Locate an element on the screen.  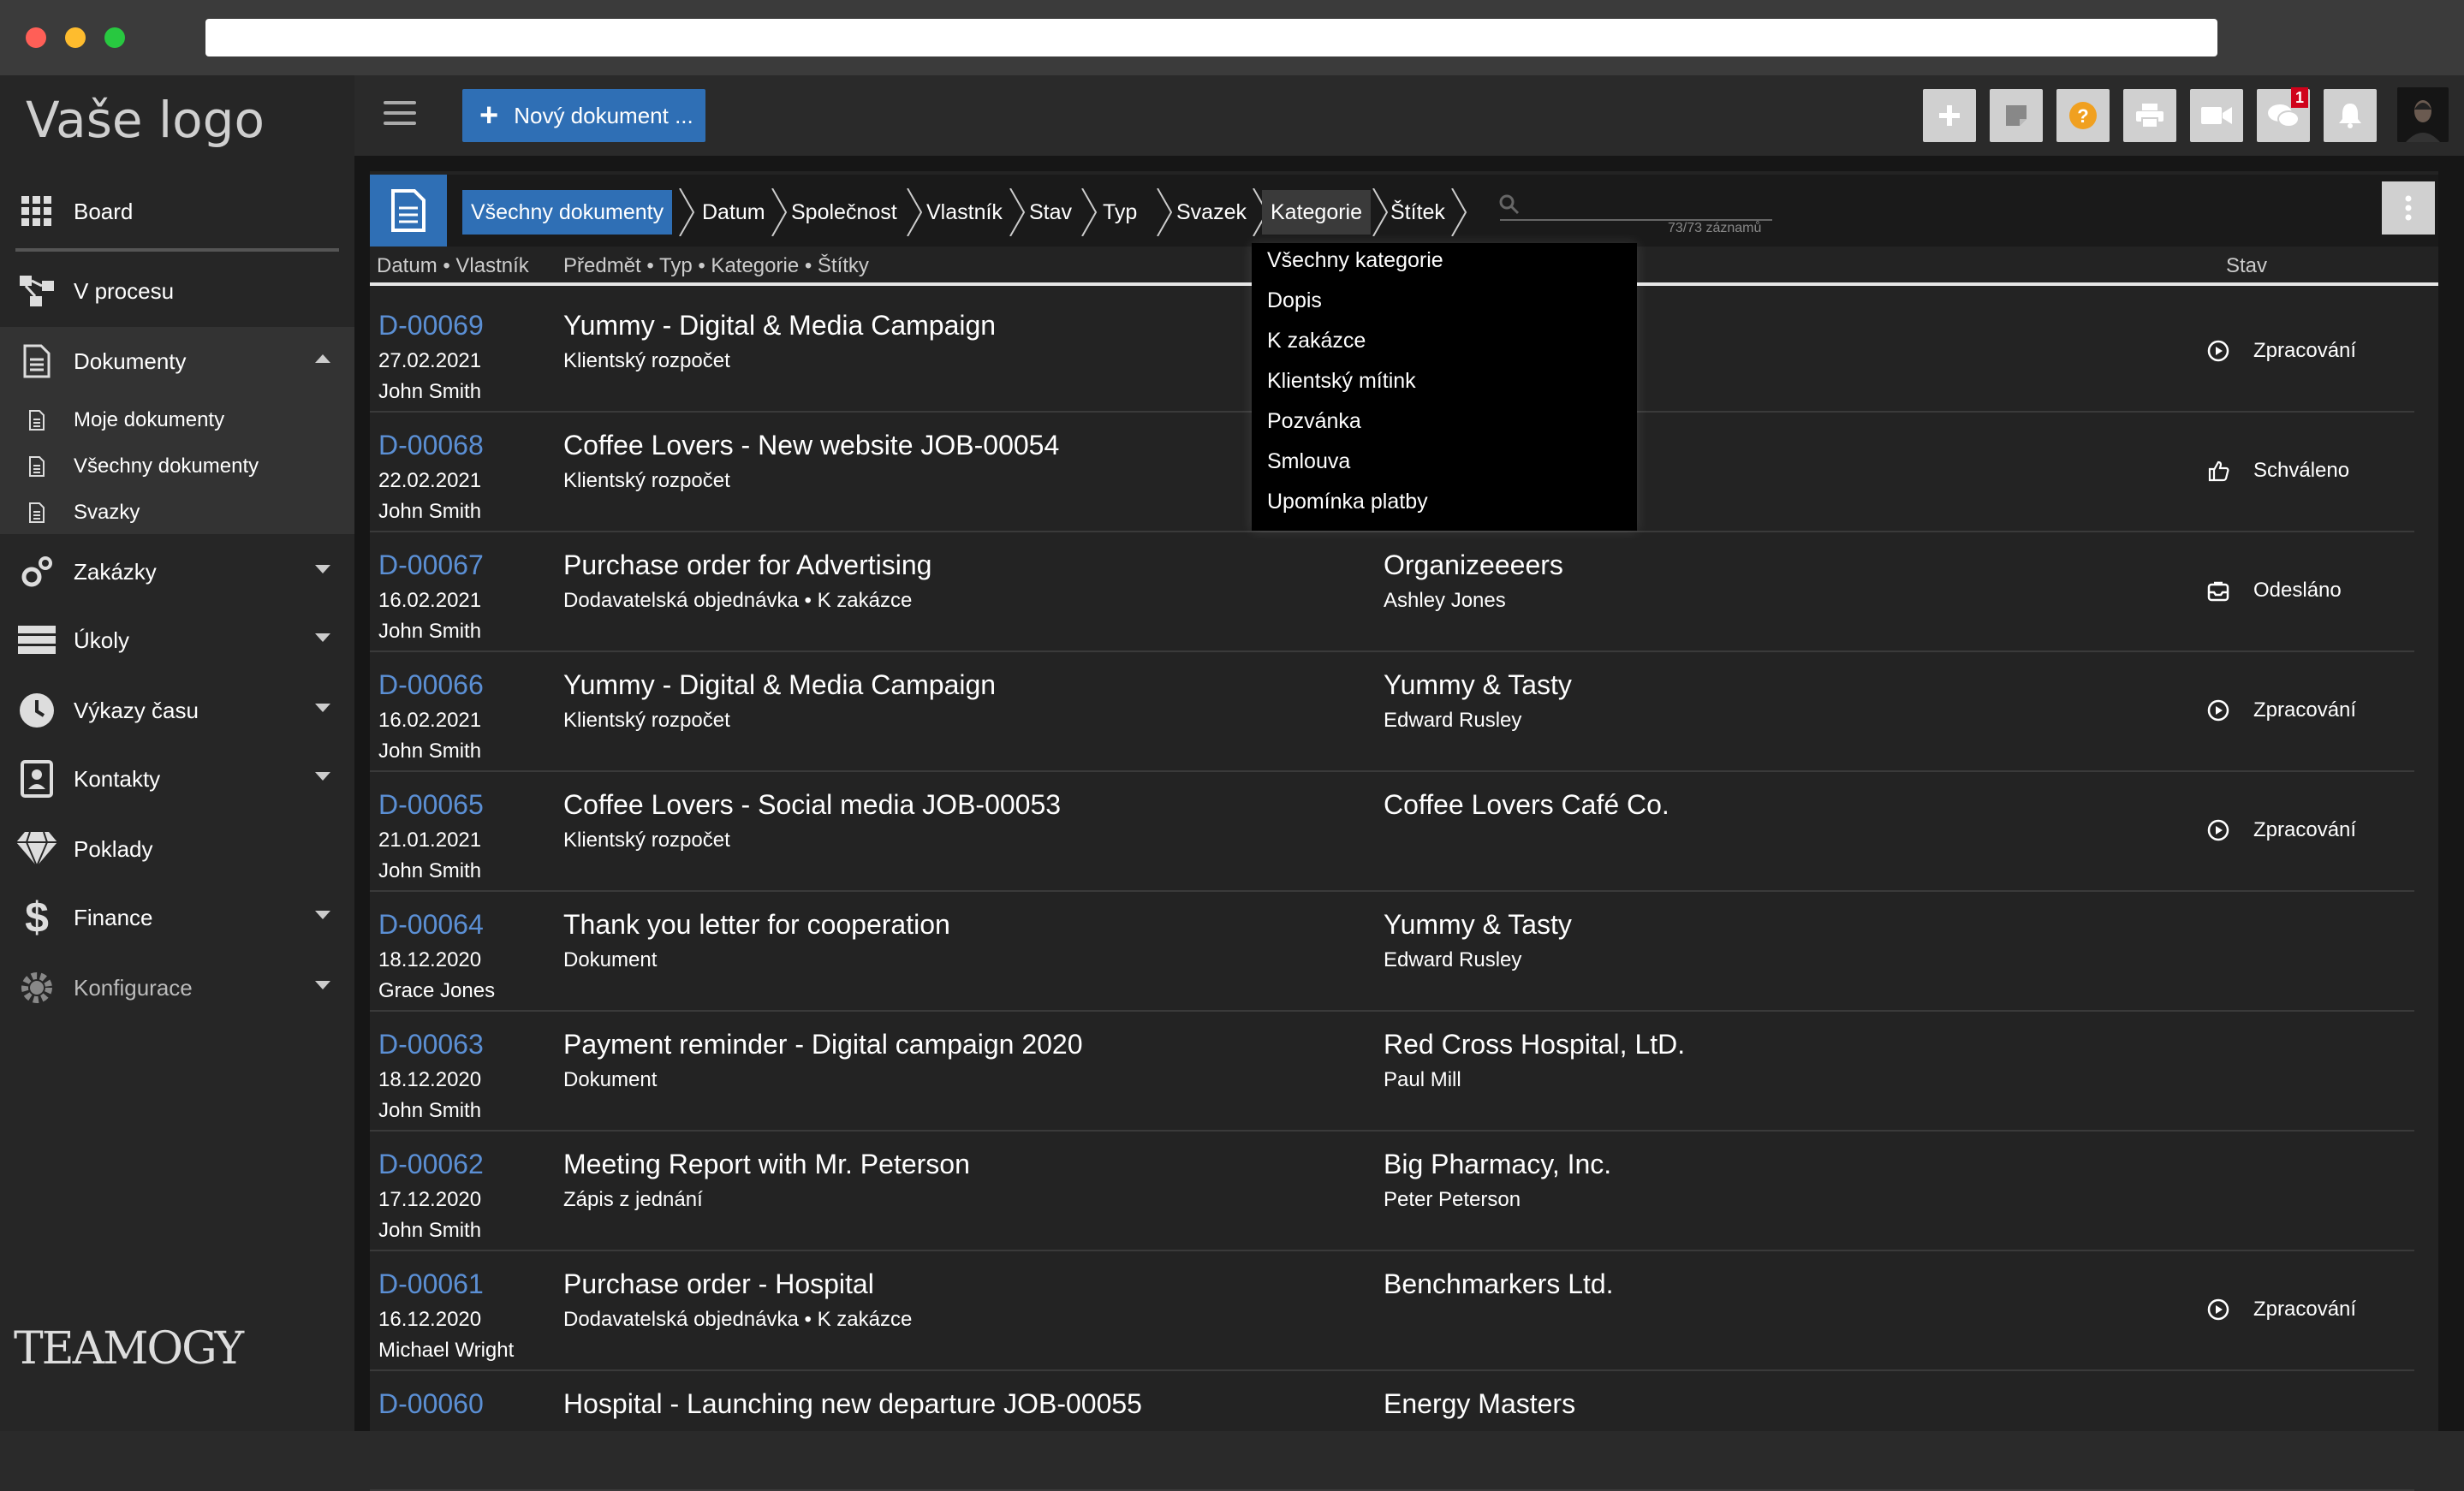
document-id-link: D-00063 is located at coordinates (431, 1044).